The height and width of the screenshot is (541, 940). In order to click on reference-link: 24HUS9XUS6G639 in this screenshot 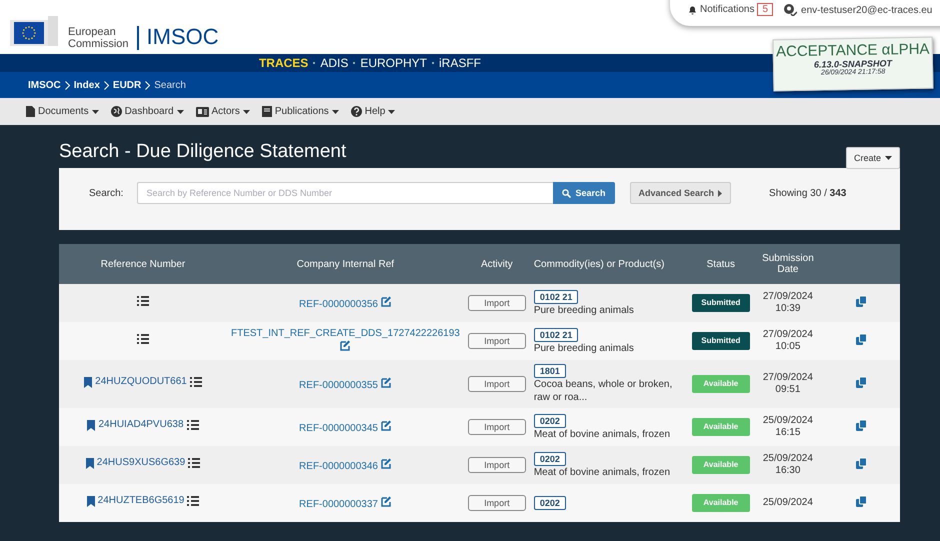, I will do `click(141, 463)`.